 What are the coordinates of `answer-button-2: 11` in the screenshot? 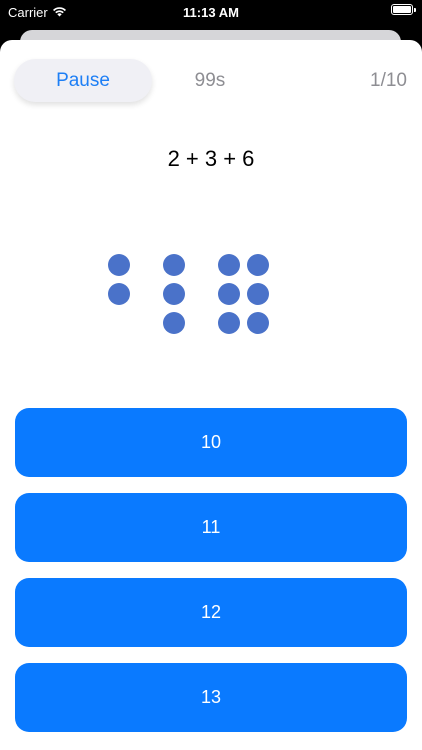 It's located at (211, 527).